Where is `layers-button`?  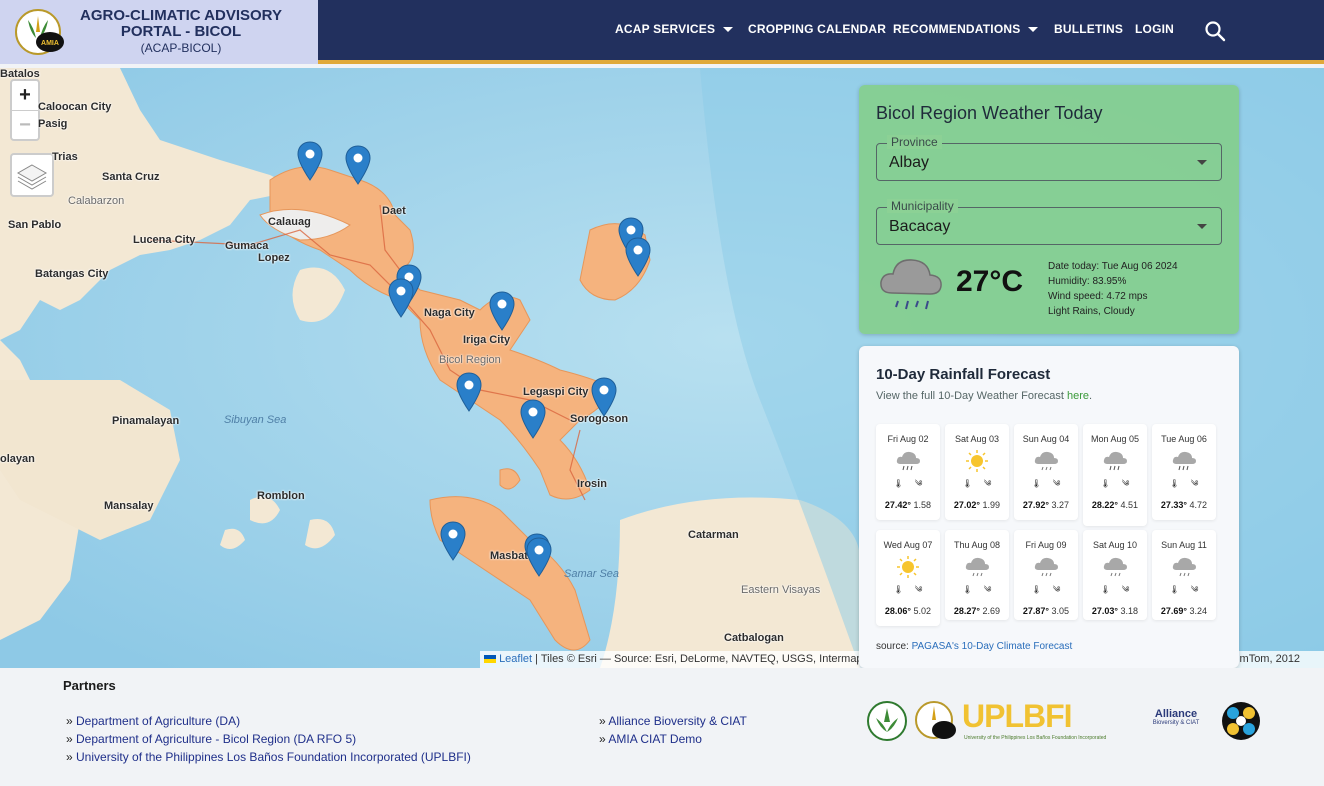
layers-button is located at coordinates (32, 175).